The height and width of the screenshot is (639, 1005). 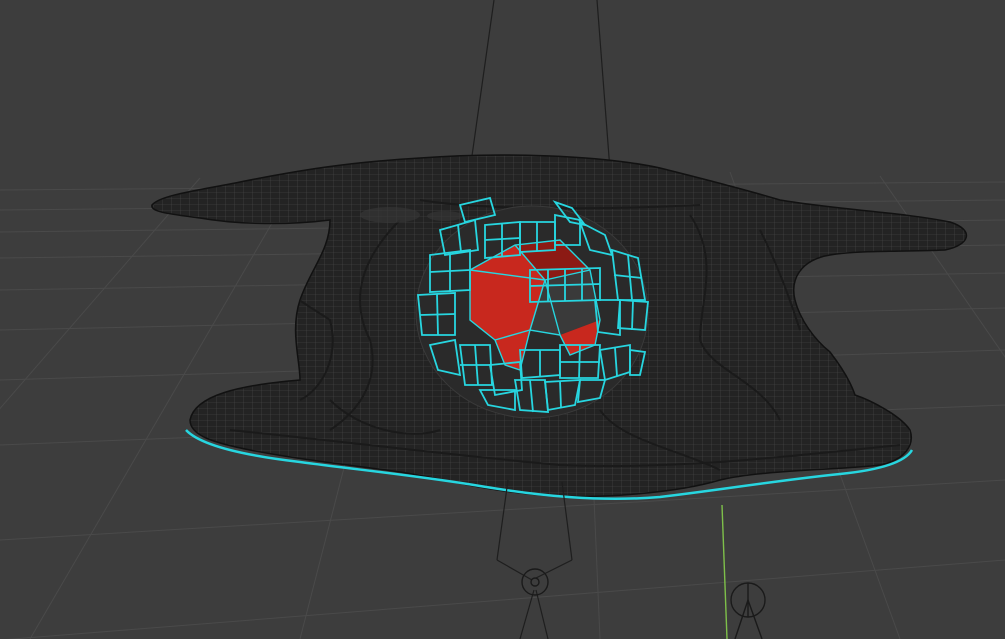 I want to click on rig-lines-bottom, so click(x=534, y=559).